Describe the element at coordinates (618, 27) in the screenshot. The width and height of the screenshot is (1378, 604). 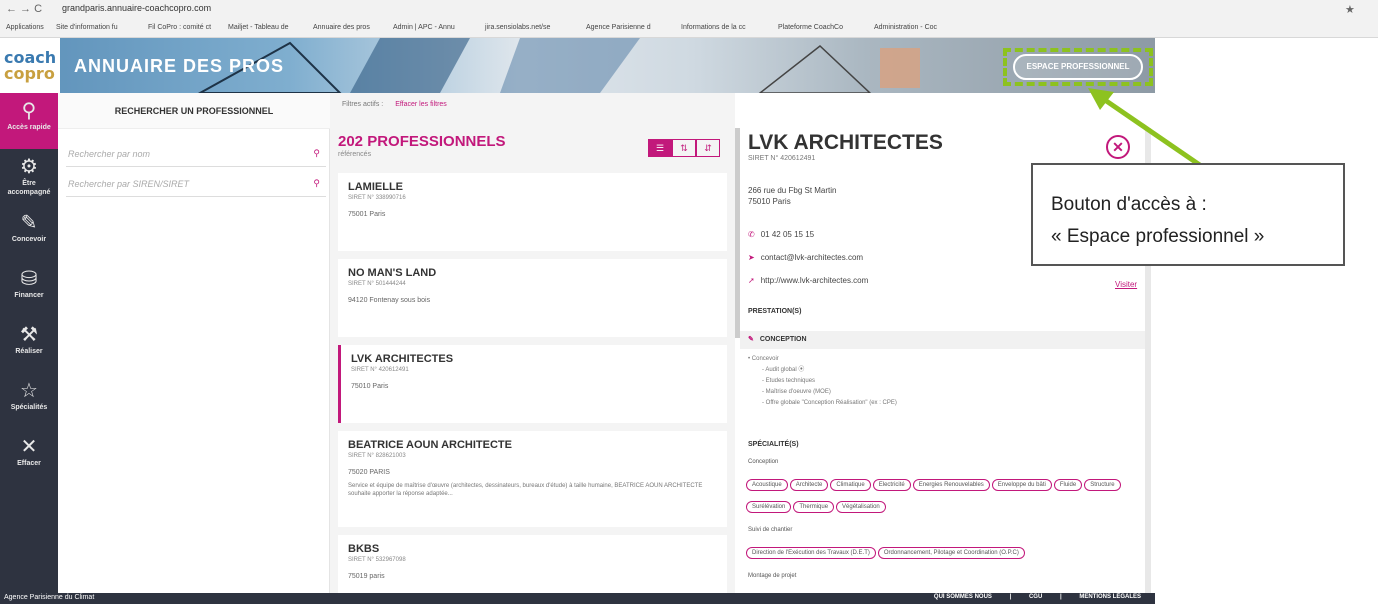
I see `bookmark-item: Agence Parisienne d` at that location.